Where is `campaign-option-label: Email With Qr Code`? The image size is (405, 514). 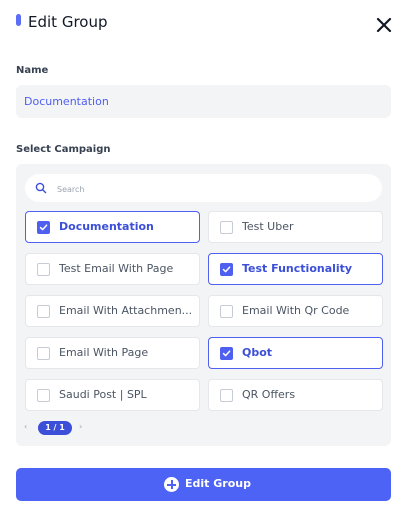 campaign-option-label: Email With Qr Code is located at coordinates (296, 310).